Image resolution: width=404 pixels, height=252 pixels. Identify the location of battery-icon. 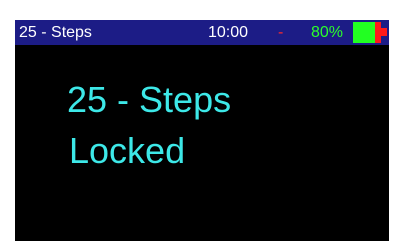
(367, 32).